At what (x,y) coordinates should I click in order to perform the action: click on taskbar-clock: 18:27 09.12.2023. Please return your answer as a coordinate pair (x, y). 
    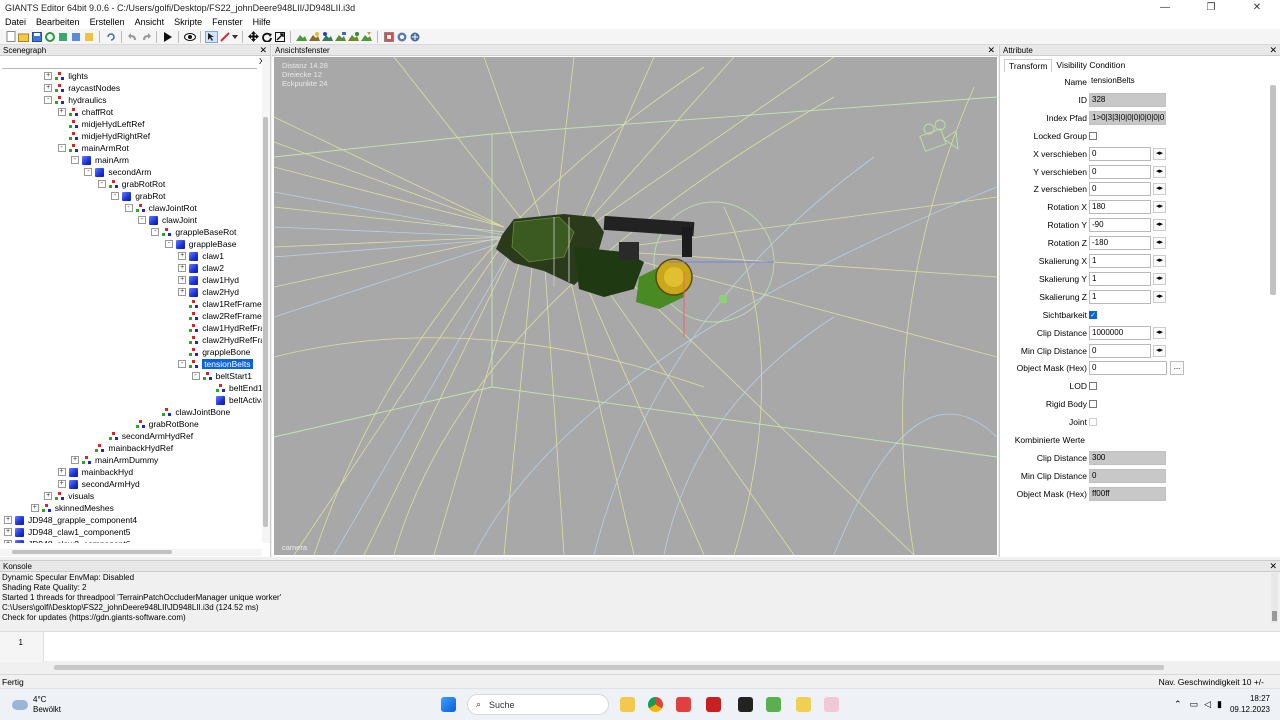
    Looking at the image, I should click on (1250, 704).